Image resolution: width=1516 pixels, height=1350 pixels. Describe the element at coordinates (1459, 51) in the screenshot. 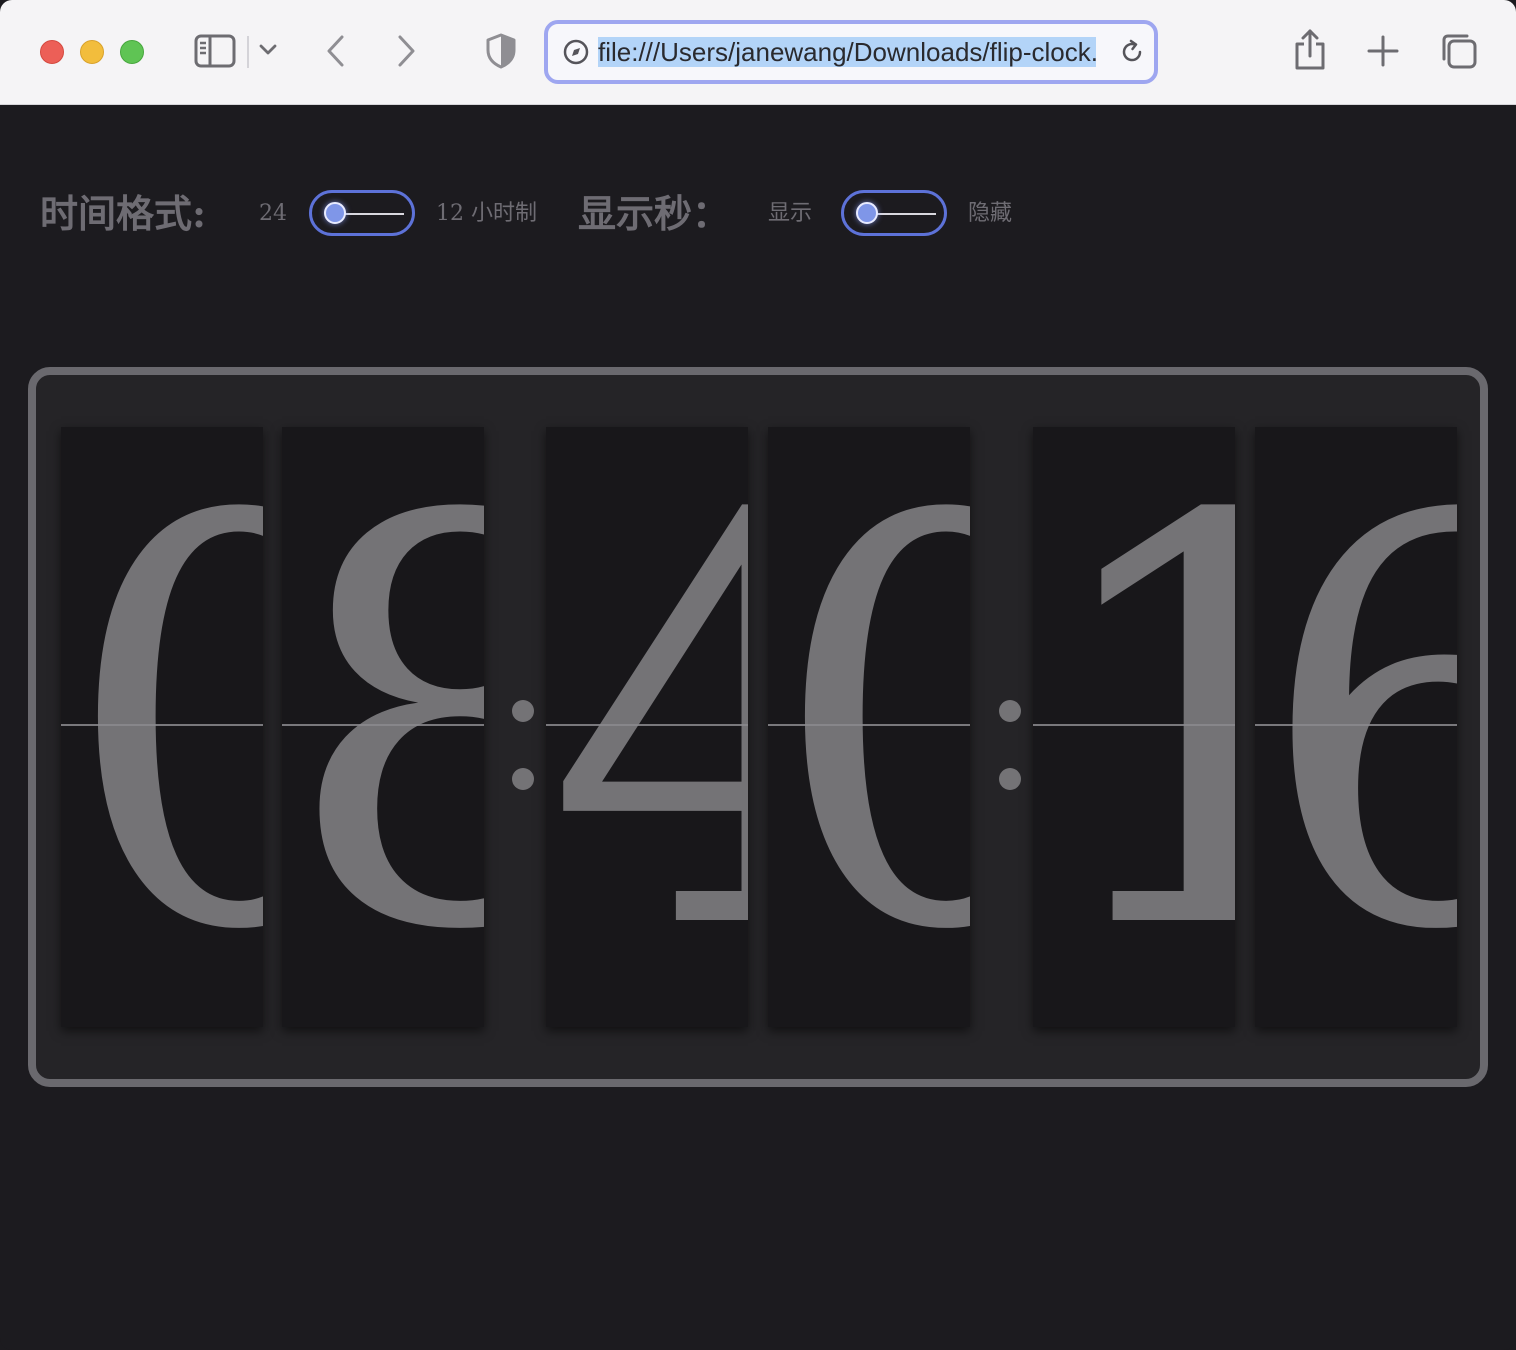

I see `tabs-icon` at that location.